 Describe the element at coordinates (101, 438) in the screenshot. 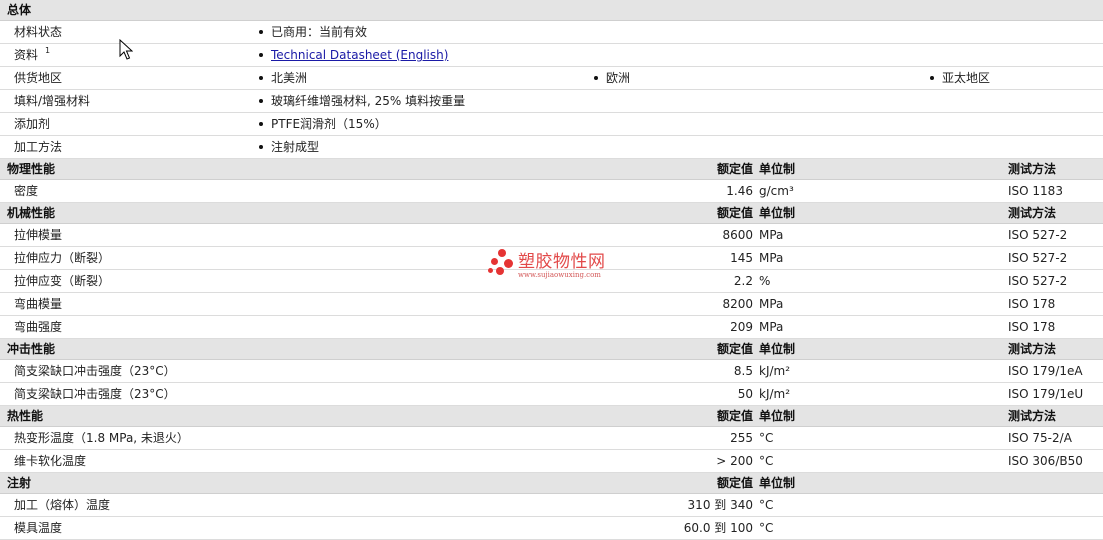

I see `property-label: 热变形温度（1.8 MPa, 未退火）` at that location.